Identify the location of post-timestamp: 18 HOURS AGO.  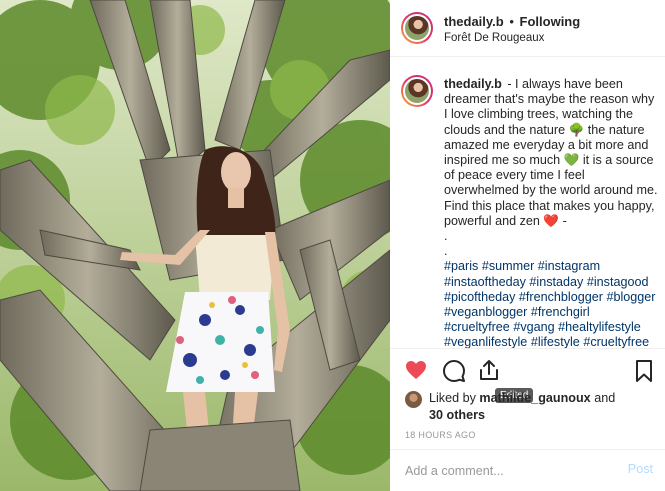
(440, 435).